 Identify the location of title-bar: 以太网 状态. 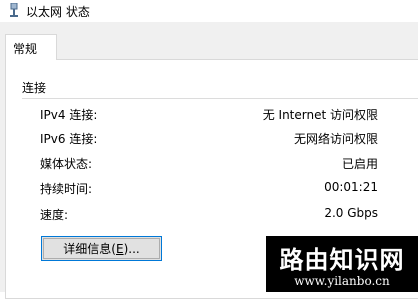
(209, 11).